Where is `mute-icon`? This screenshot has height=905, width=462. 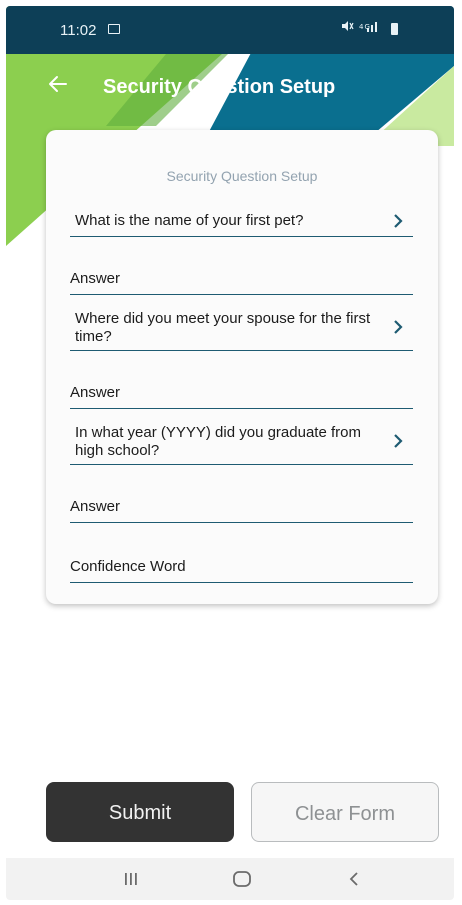
mute-icon is located at coordinates (348, 26).